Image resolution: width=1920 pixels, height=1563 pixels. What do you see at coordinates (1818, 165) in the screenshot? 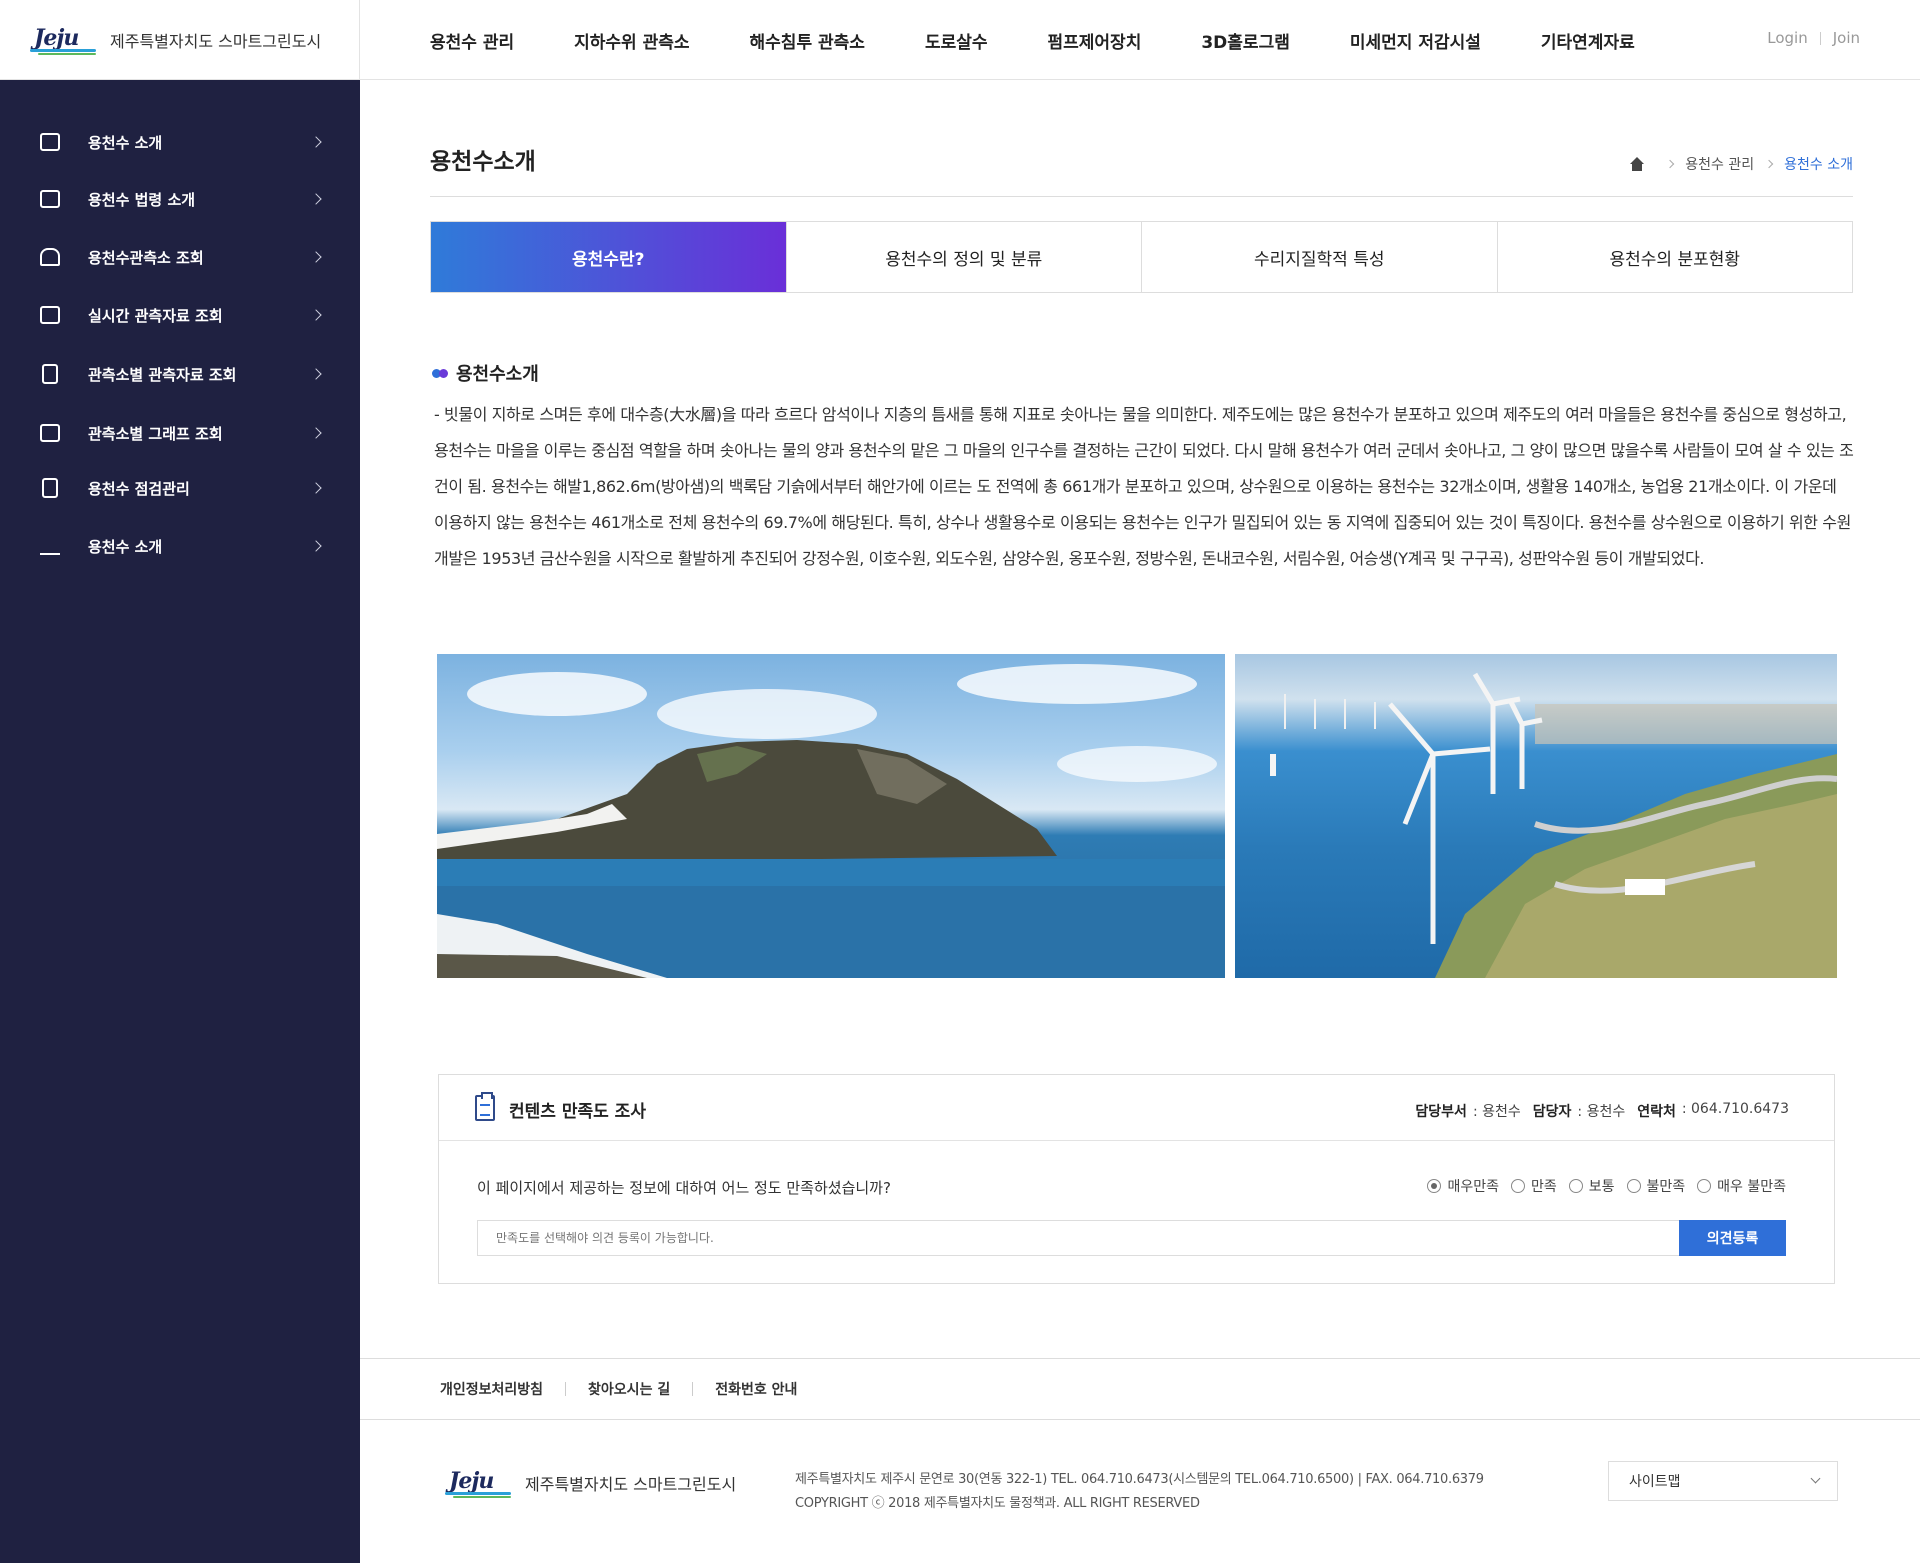
I see `breadcrumb-current: 용천수 소개` at bounding box center [1818, 165].